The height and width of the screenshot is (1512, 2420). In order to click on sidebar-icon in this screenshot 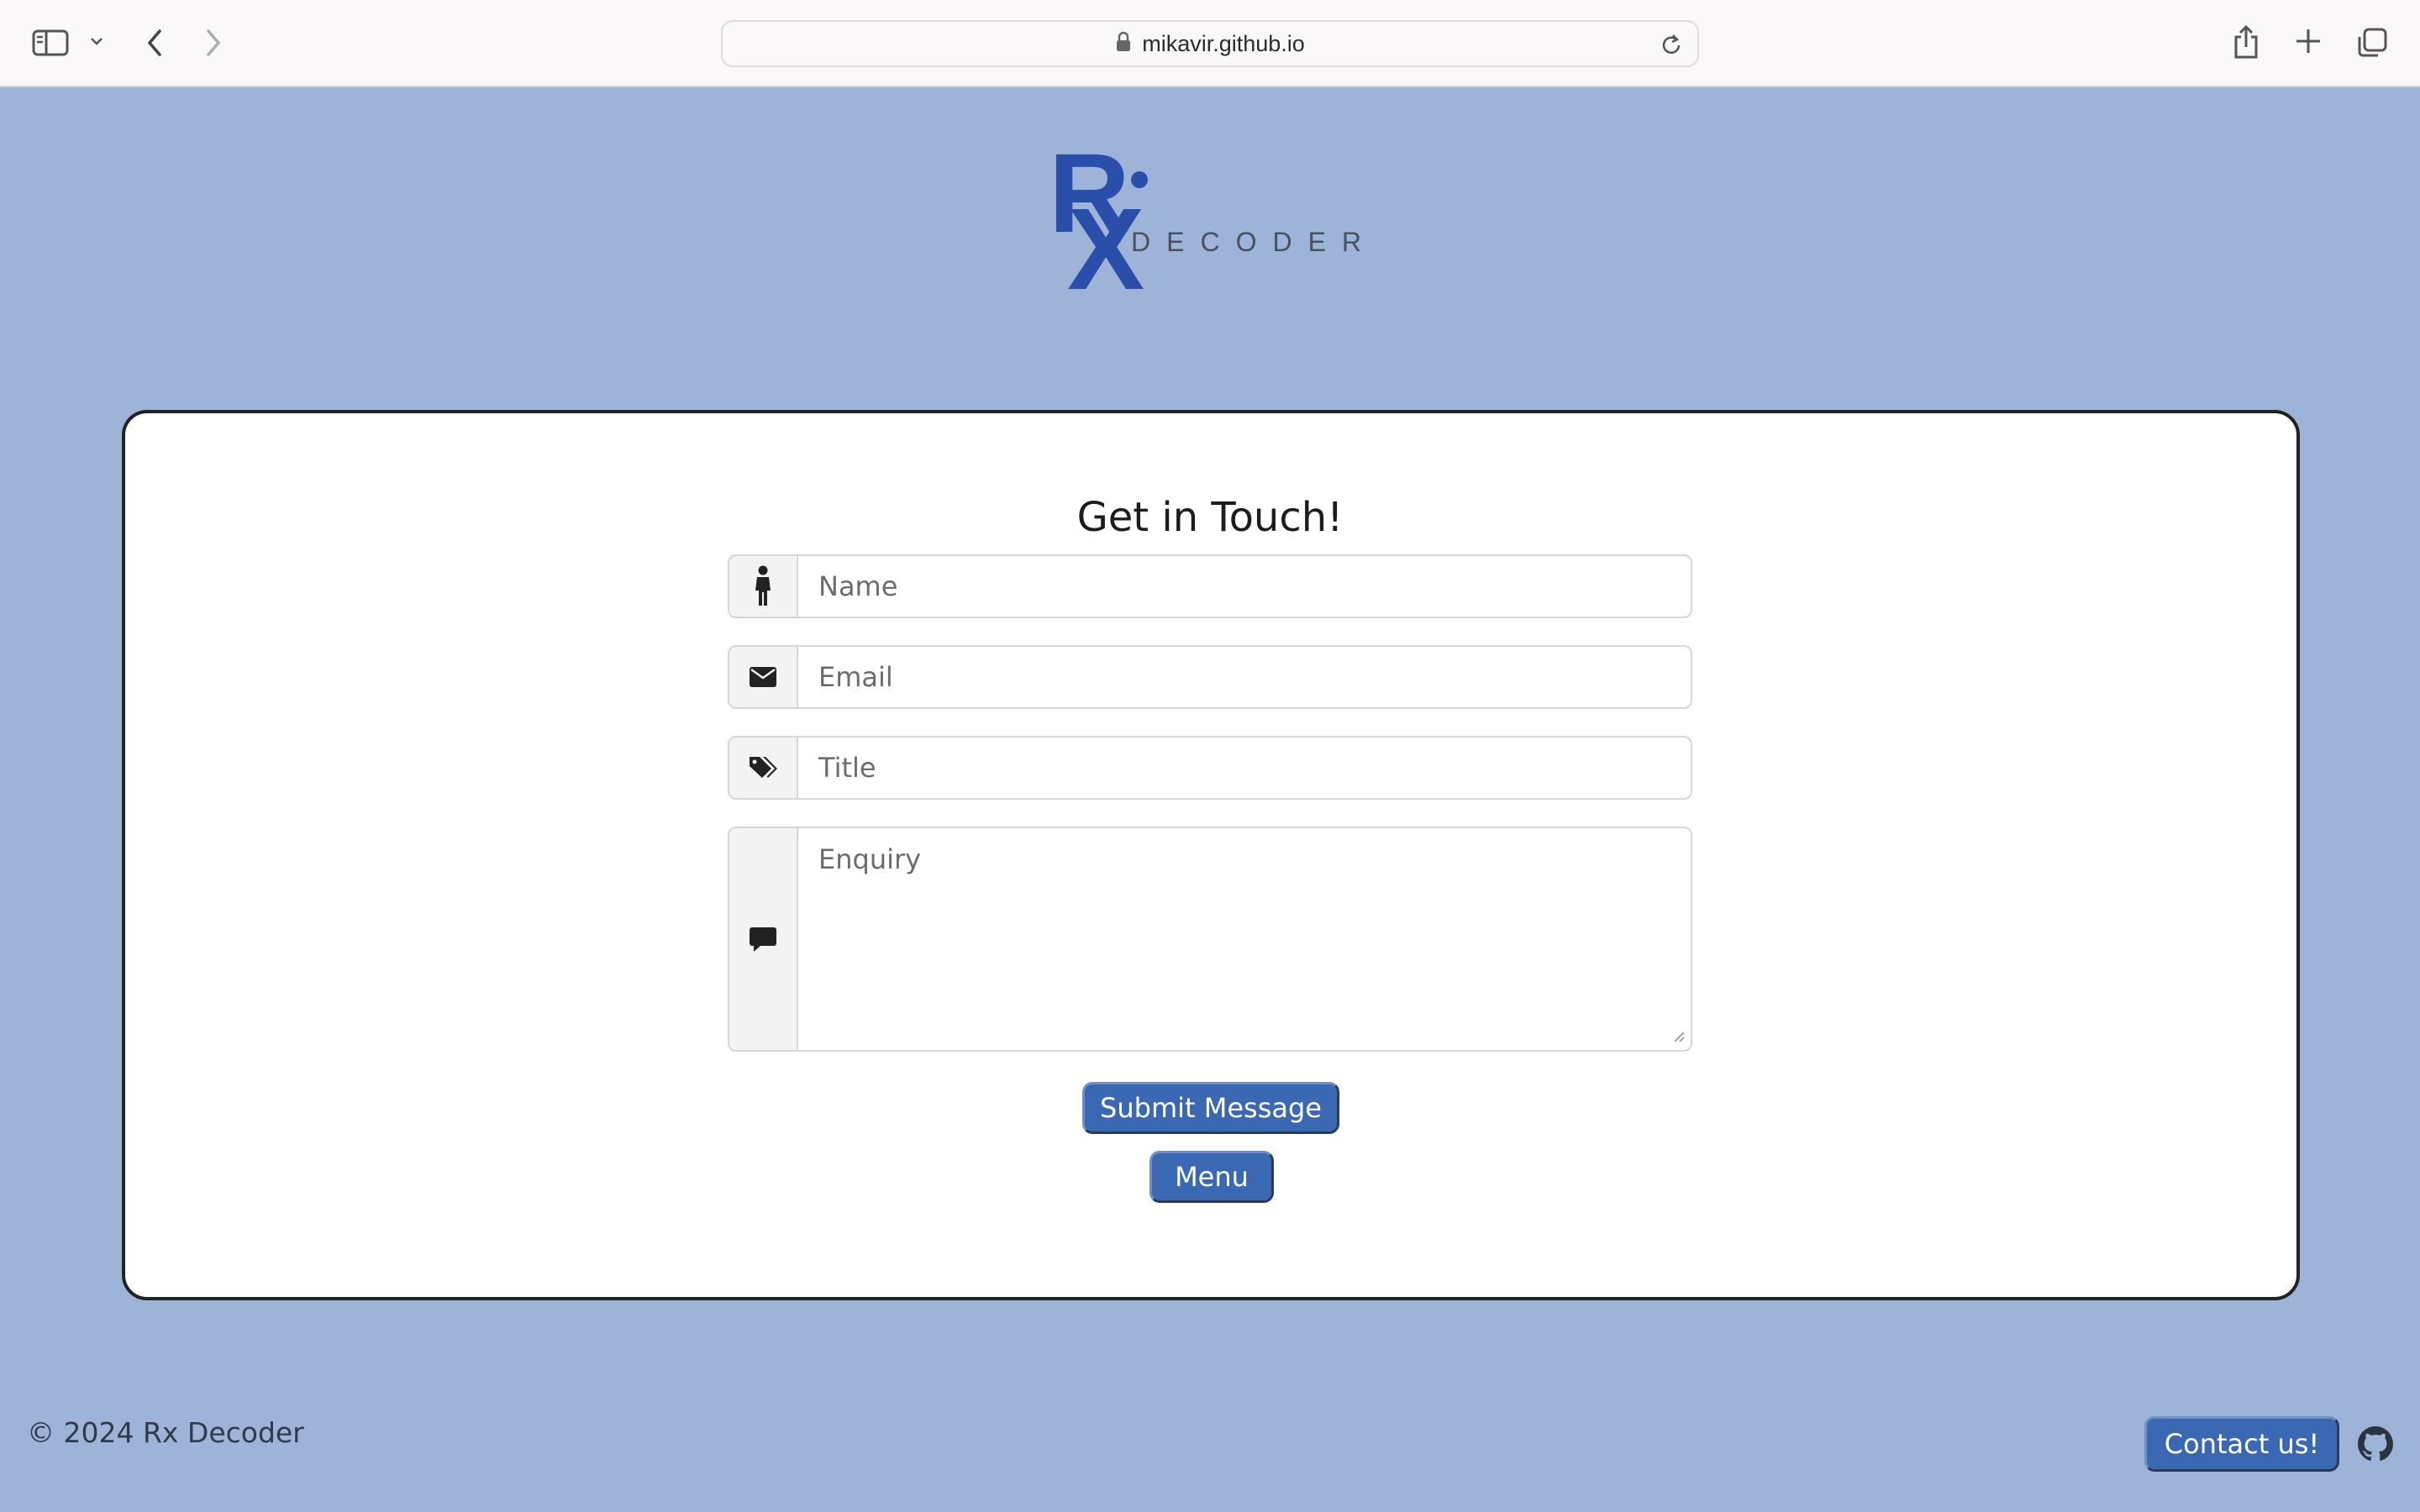, I will do `click(51, 43)`.